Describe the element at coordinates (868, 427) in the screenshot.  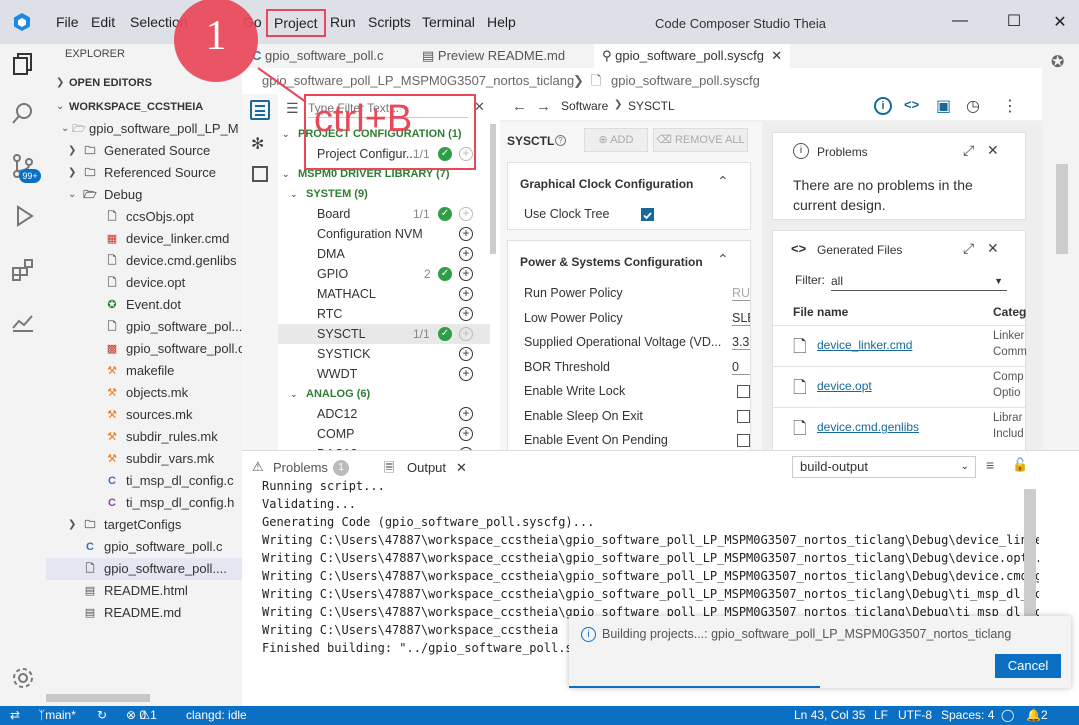
I see `generated-file-link: device.cmd.genlibs` at that location.